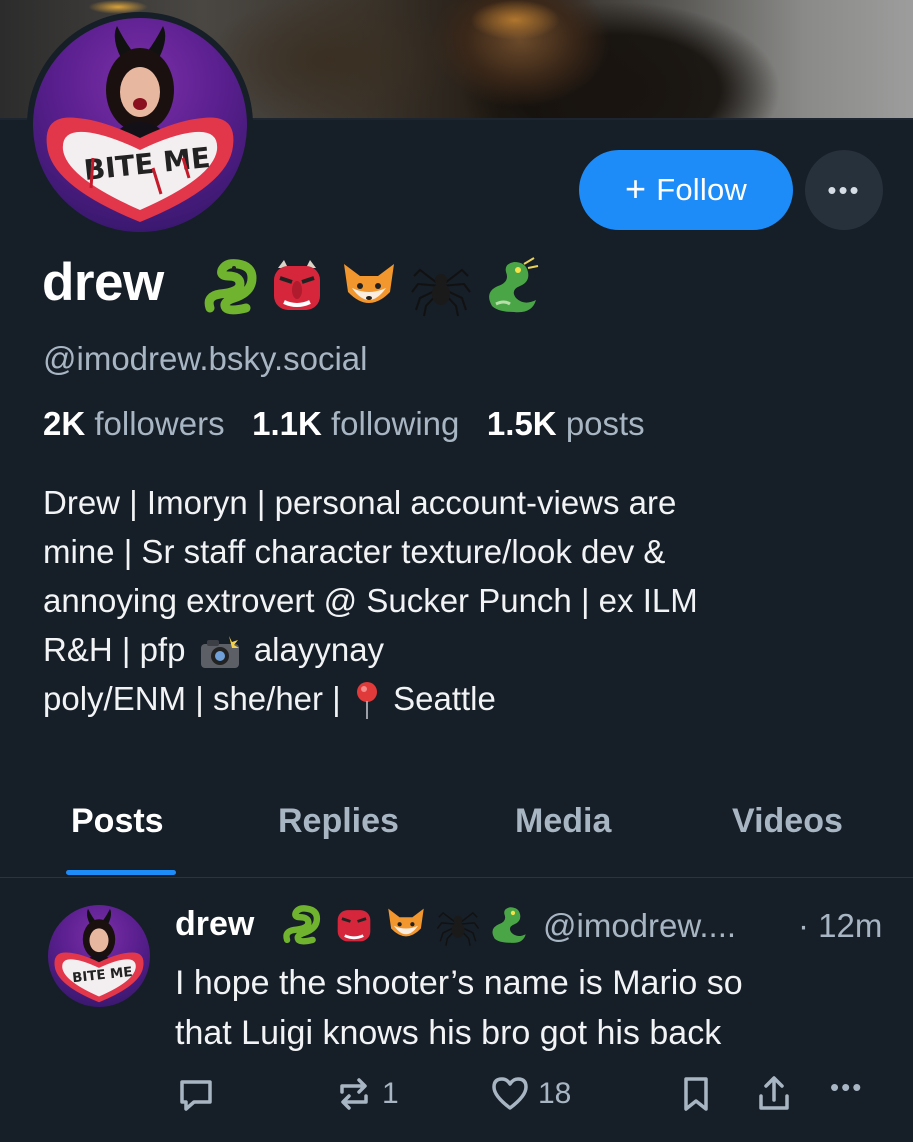  What do you see at coordinates (605, 423) in the screenshot?
I see `posts-label: posts` at bounding box center [605, 423].